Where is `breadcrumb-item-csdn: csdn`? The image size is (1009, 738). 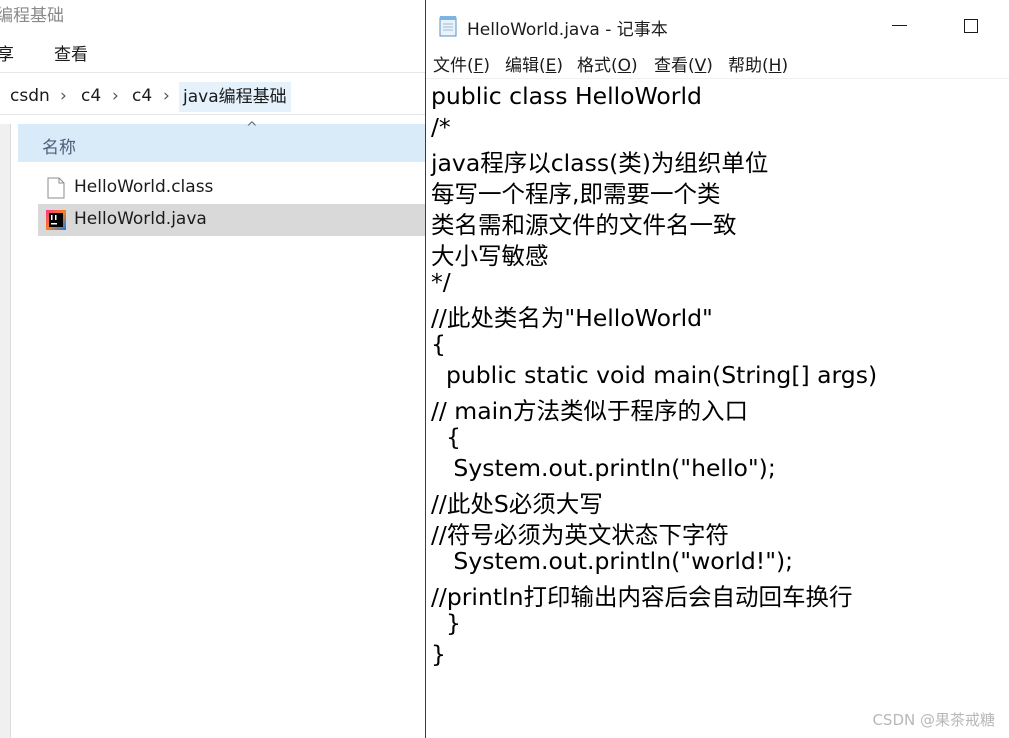
breadcrumb-item-csdn: csdn is located at coordinates (30, 96).